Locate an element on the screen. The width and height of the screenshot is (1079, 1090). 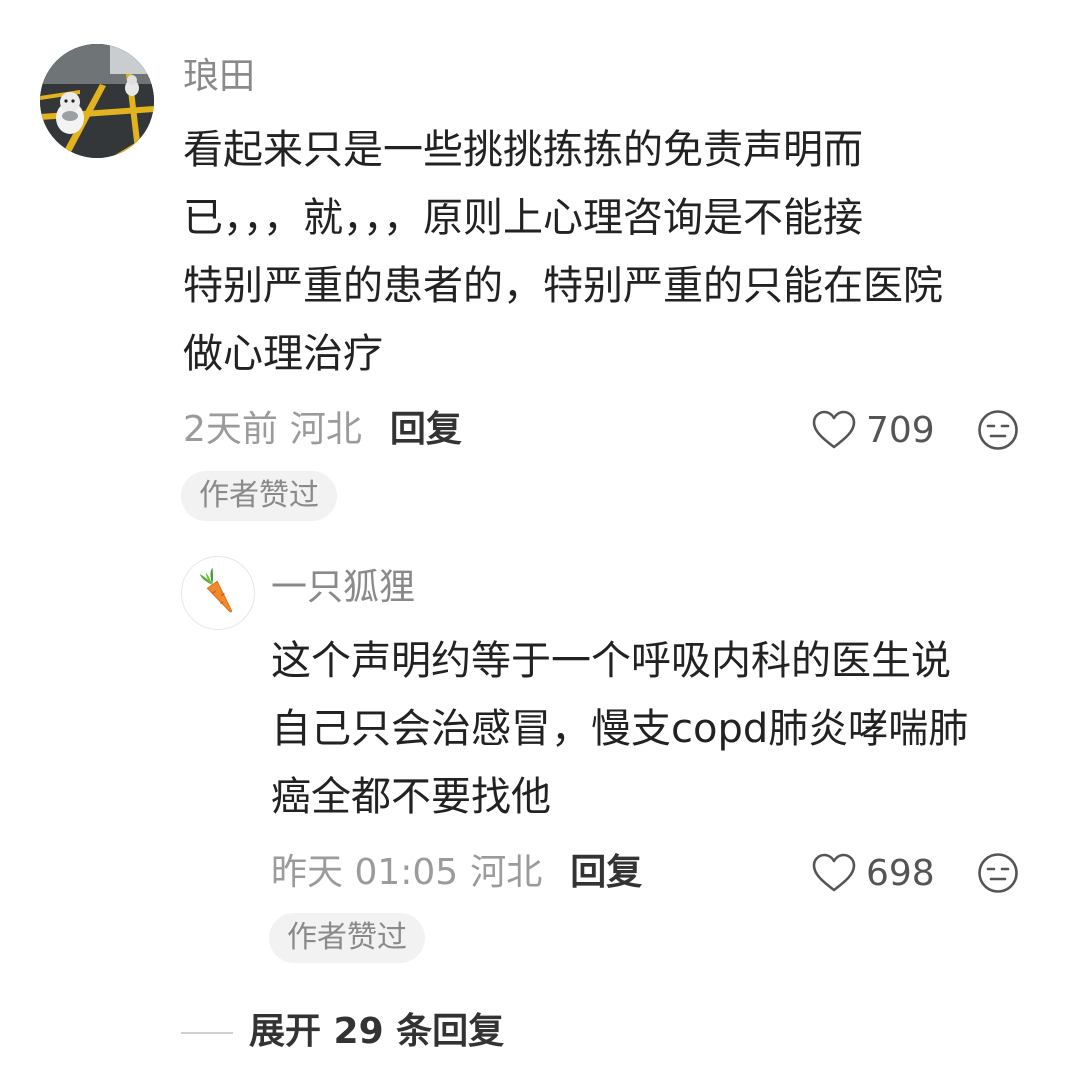
like-button: 709 is located at coordinates (873, 430).